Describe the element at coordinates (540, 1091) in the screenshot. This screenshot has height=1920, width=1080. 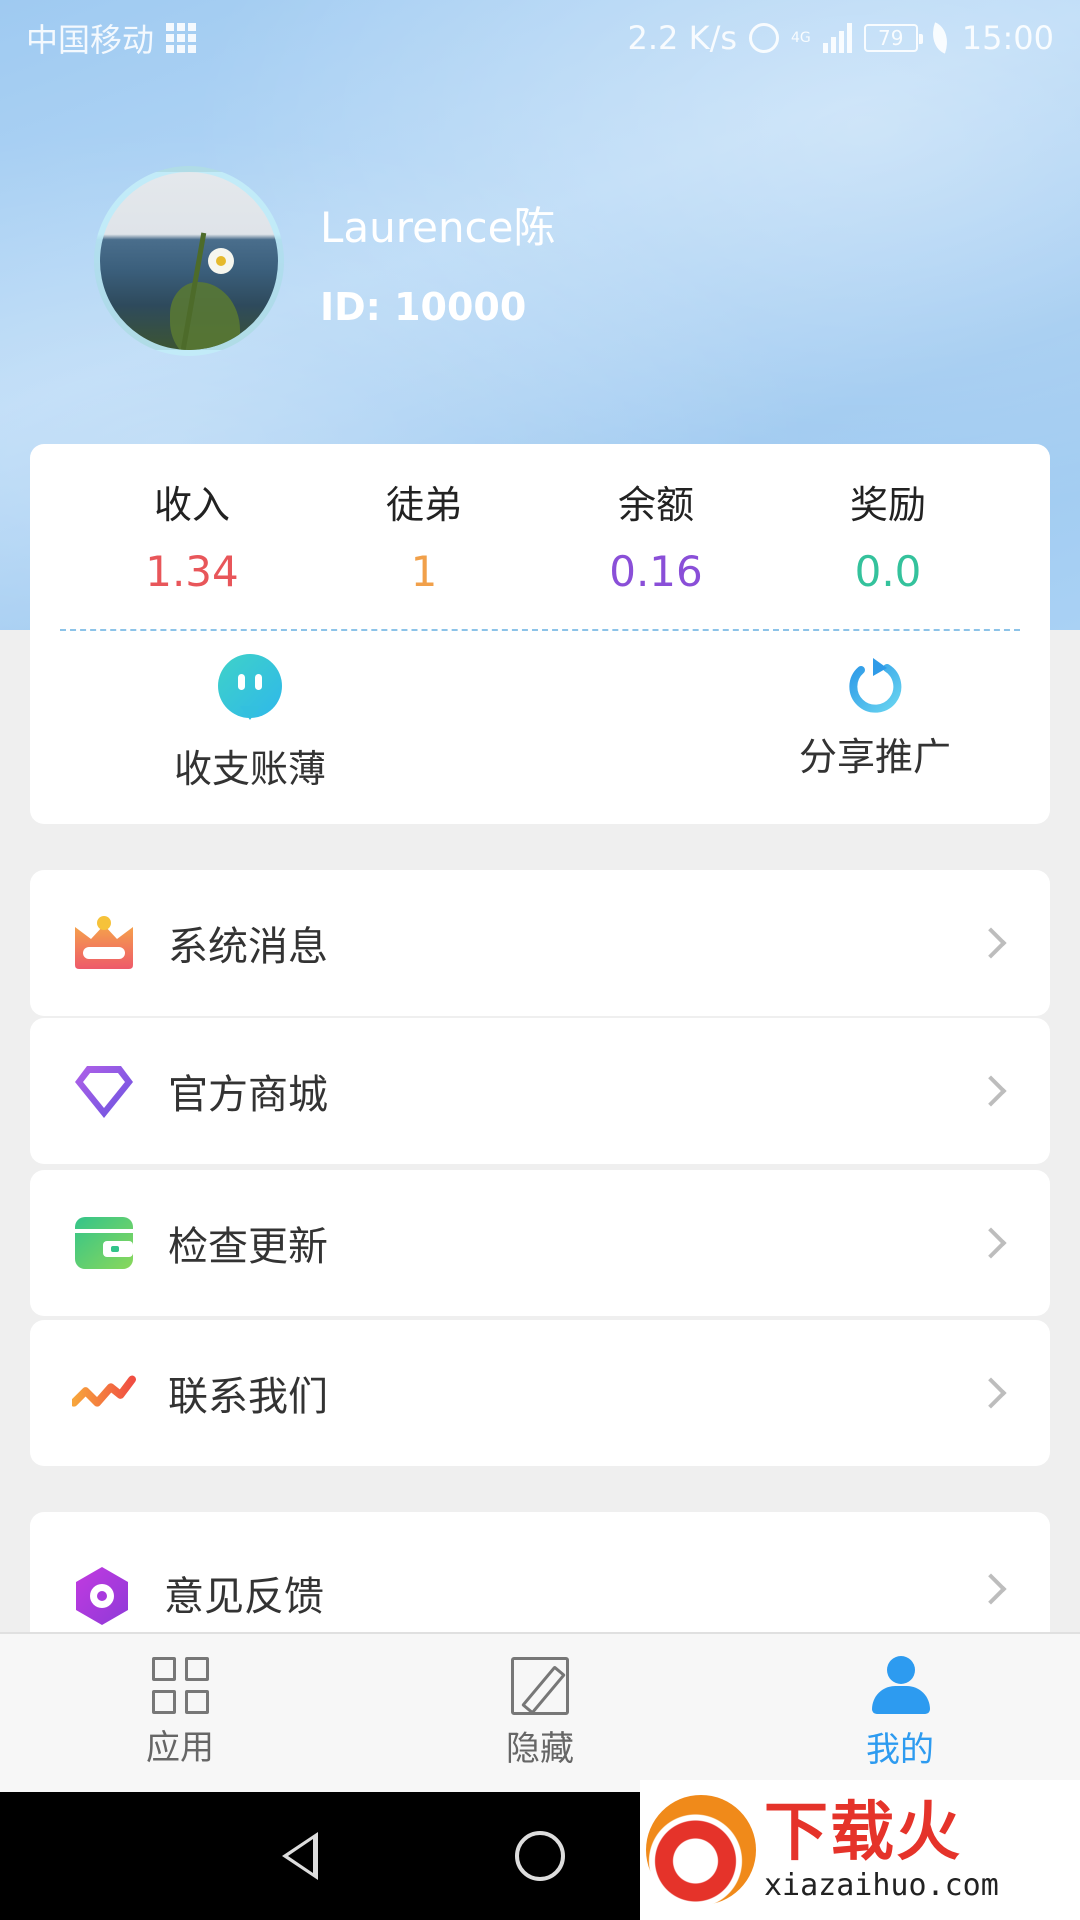
I see `menu-item-official-store: 官方商城` at that location.